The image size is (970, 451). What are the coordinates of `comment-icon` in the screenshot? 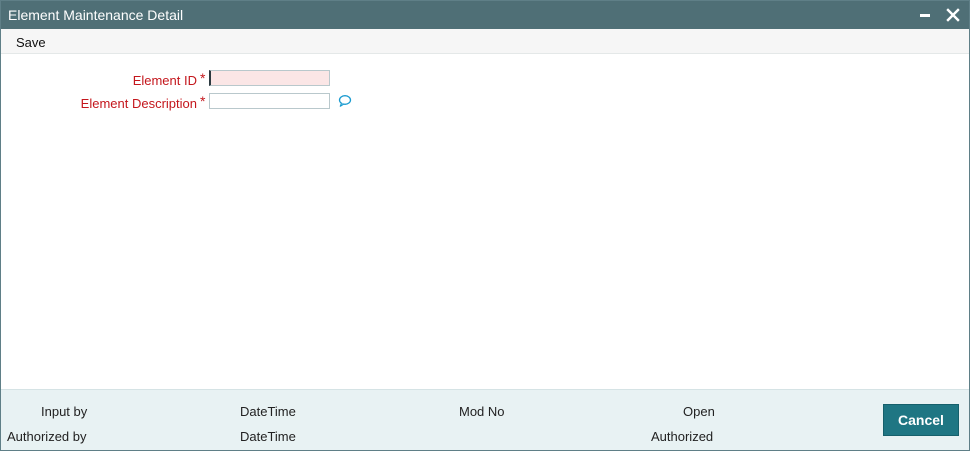 It's located at (345, 101).